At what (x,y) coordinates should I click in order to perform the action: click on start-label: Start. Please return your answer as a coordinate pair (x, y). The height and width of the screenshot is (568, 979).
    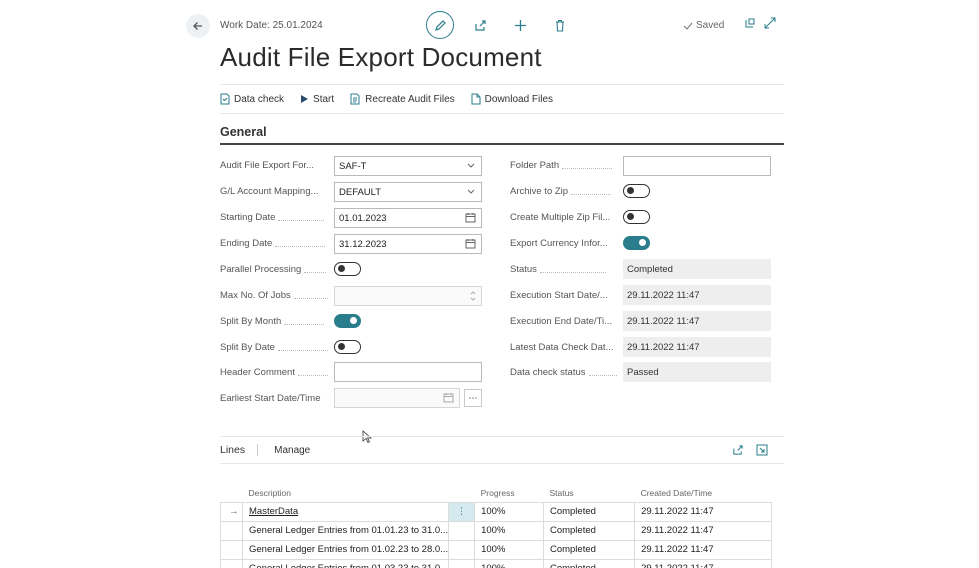
    Looking at the image, I should click on (324, 99).